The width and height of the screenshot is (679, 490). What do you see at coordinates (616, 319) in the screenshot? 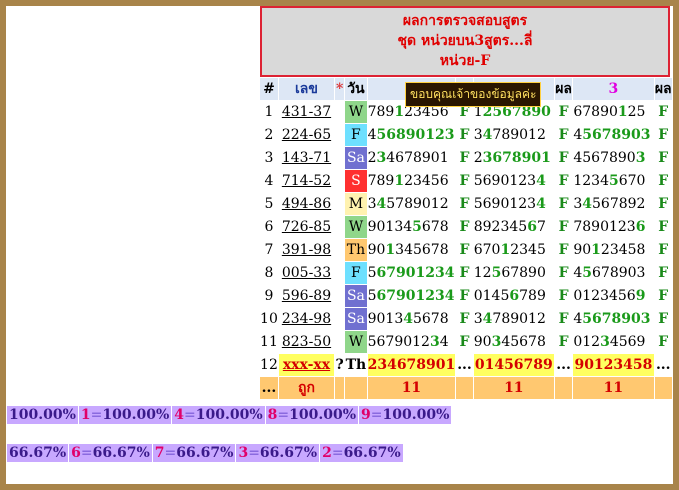
I see `digit-segment: 5678903` at bounding box center [616, 319].